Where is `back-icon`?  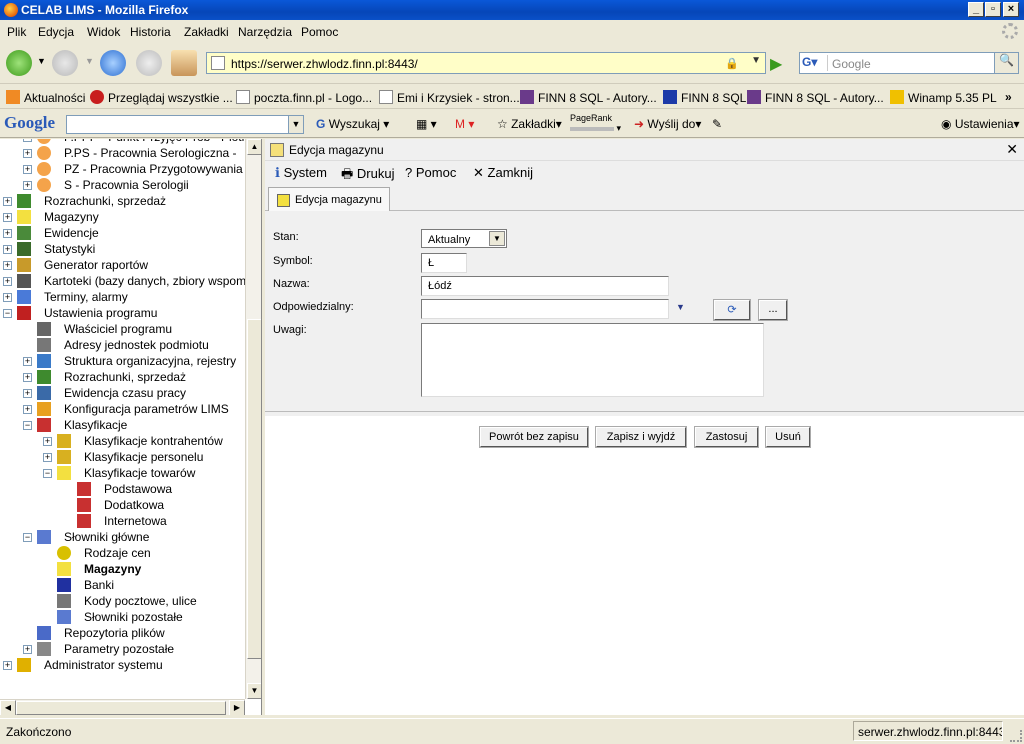 back-icon is located at coordinates (19, 63).